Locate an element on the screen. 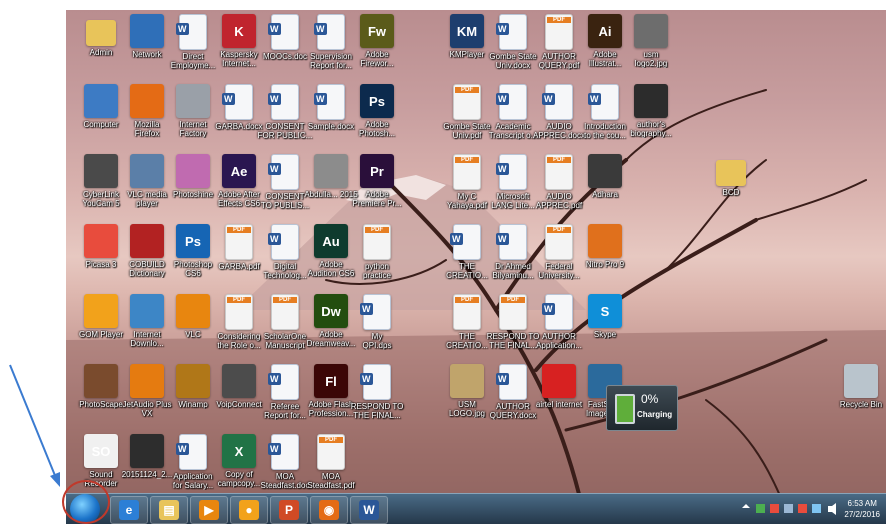 This screenshot has height=524, width=886. authors-application-icon is located at coordinates (557, 312).